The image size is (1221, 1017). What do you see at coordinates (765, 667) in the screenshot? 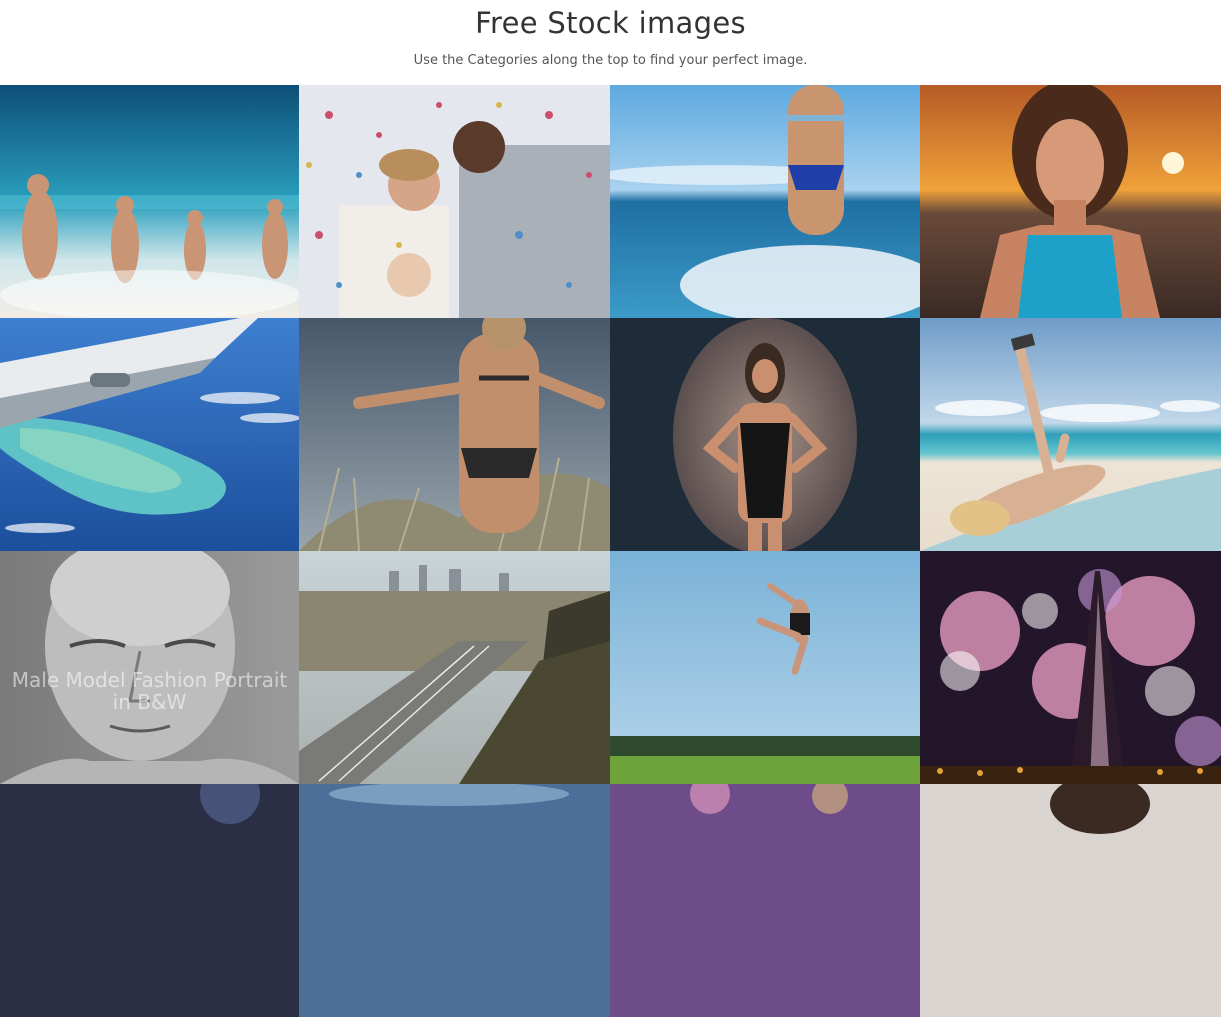
I see `gallery-image-dancer-jumping-sky` at bounding box center [765, 667].